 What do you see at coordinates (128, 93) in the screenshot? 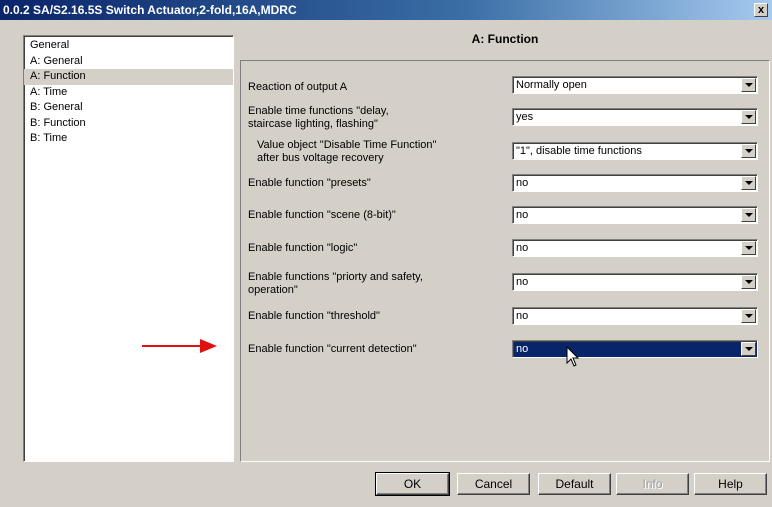
I see `nav-item-a-time: A: Time` at bounding box center [128, 93].